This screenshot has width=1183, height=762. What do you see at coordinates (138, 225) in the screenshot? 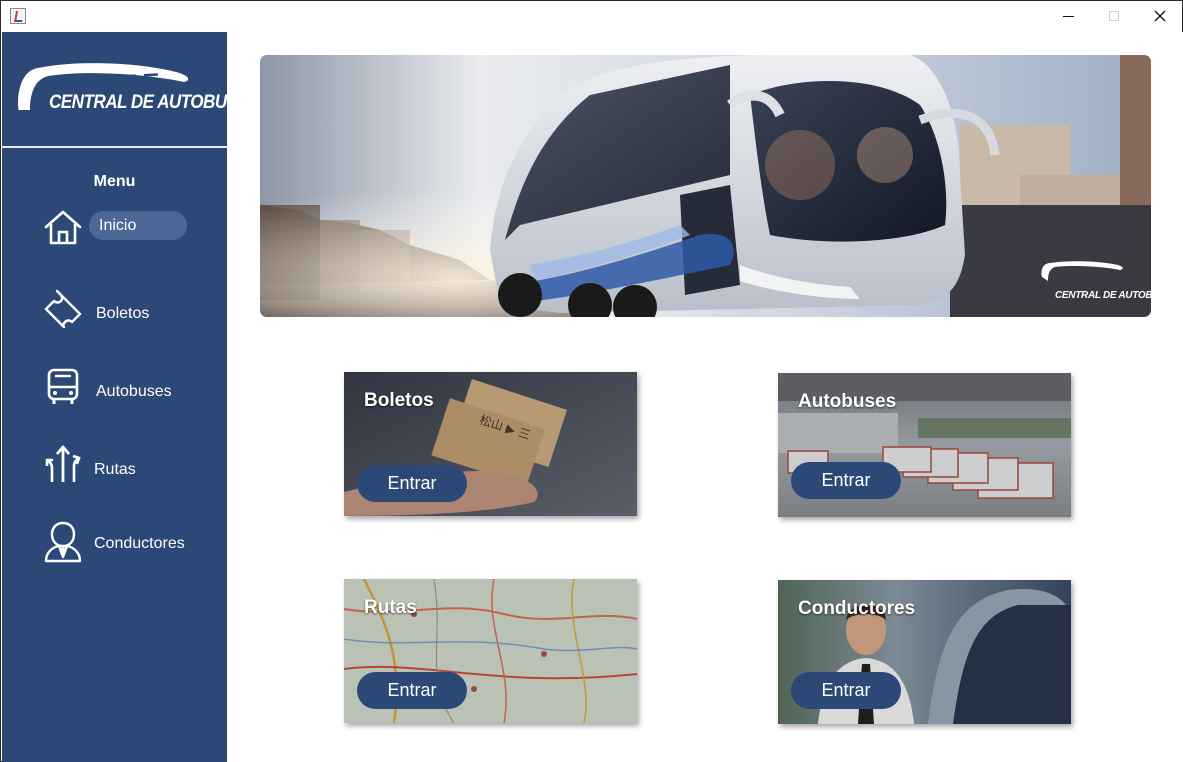
I see `active-pill: Inicio` at bounding box center [138, 225].